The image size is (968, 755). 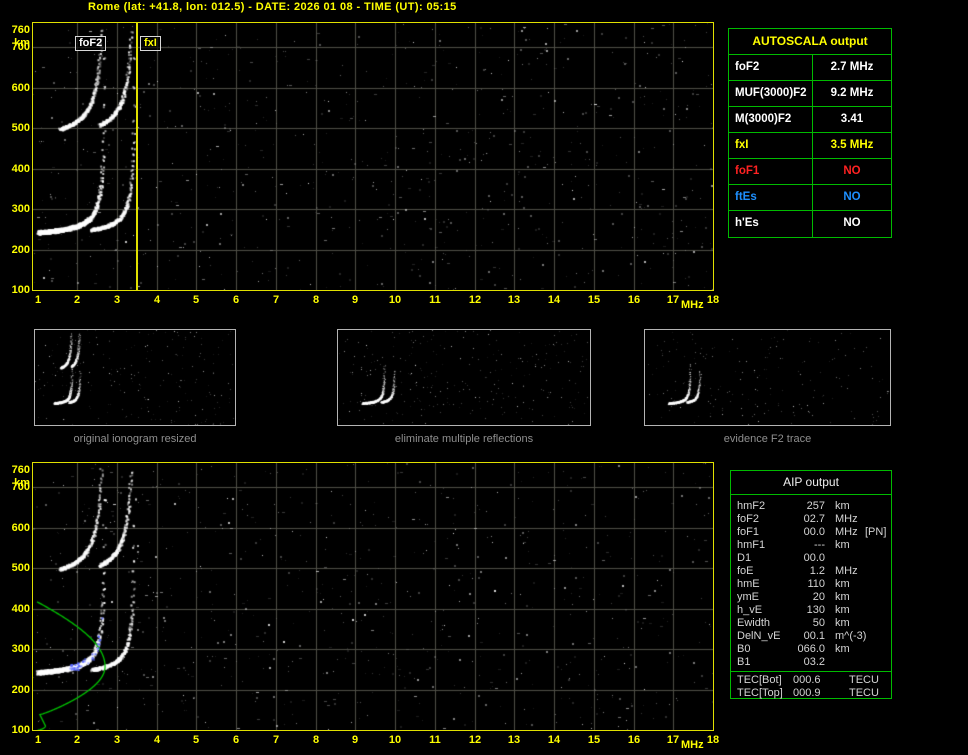 What do you see at coordinates (276, 300) in the screenshot?
I see `top-x-tick-7: 7` at bounding box center [276, 300].